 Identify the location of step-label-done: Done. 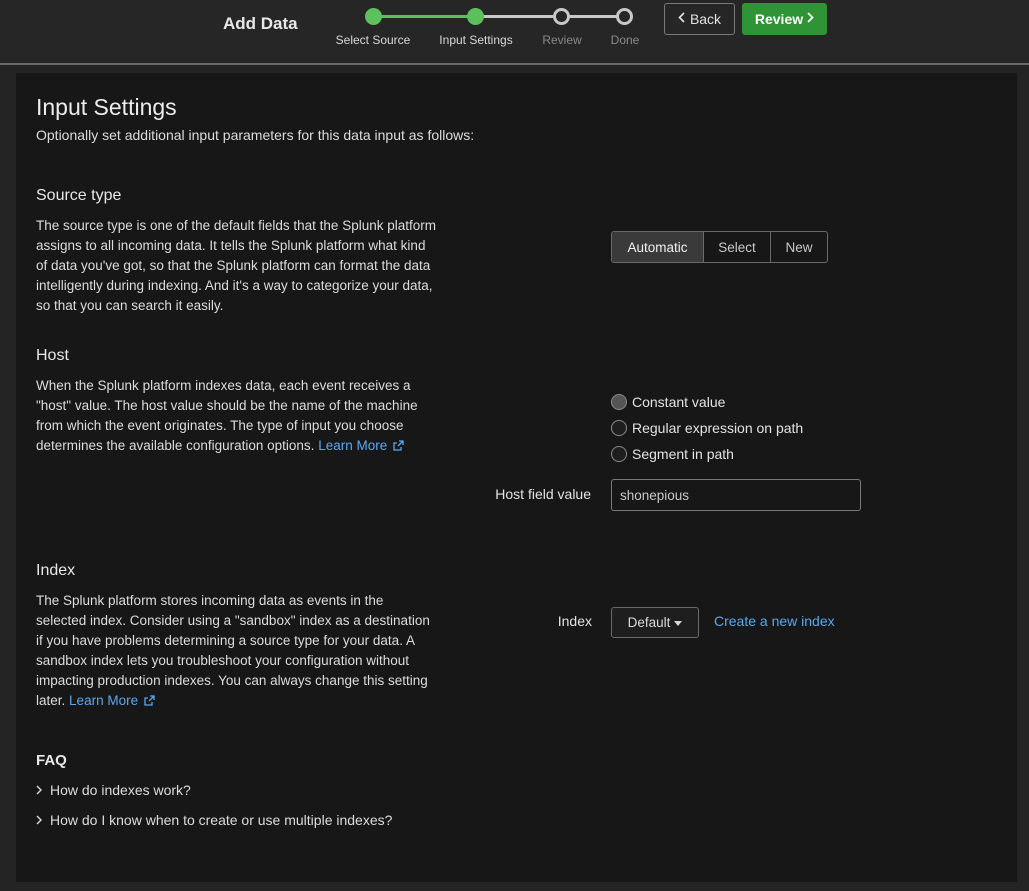
(625, 40).